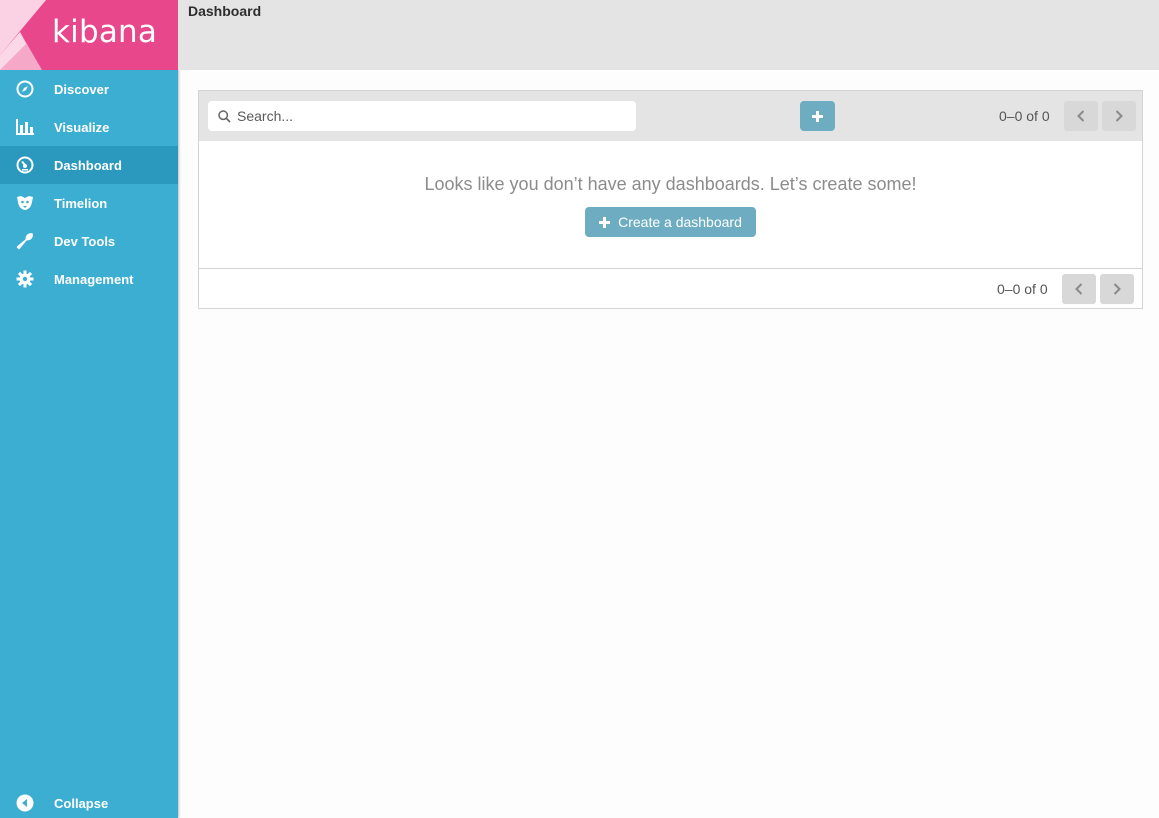  I want to click on sidebar-item-timelion: Timelion, so click(89, 203).